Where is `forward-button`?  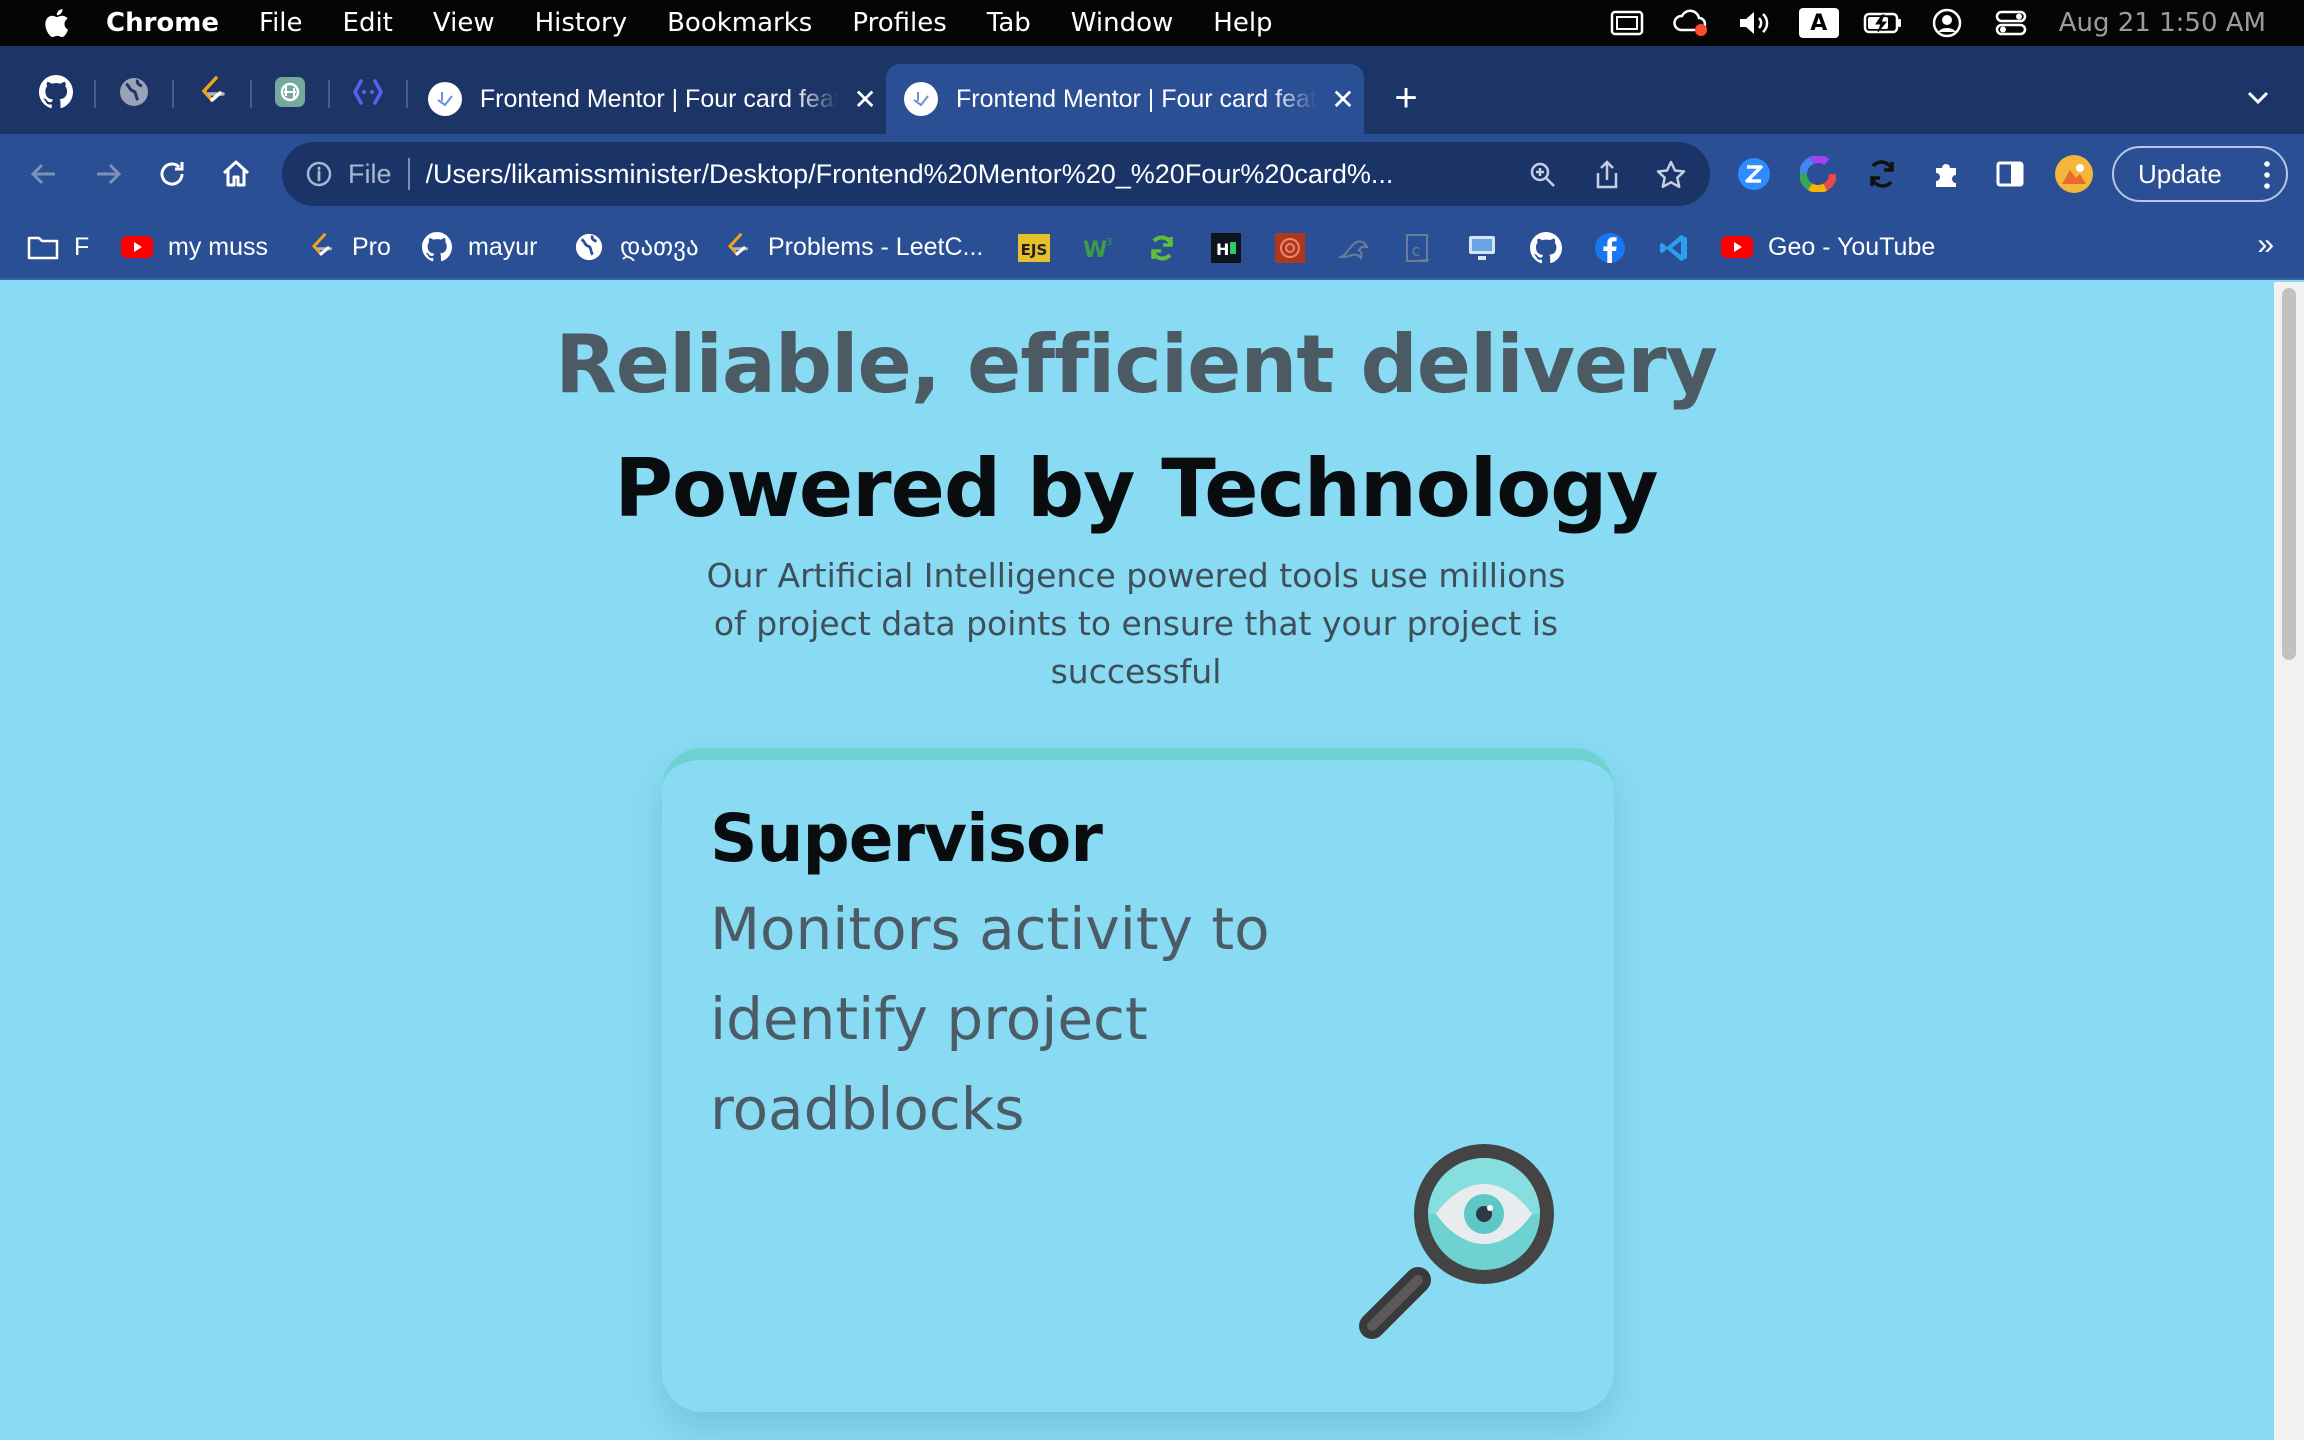
forward-button is located at coordinates (108, 174).